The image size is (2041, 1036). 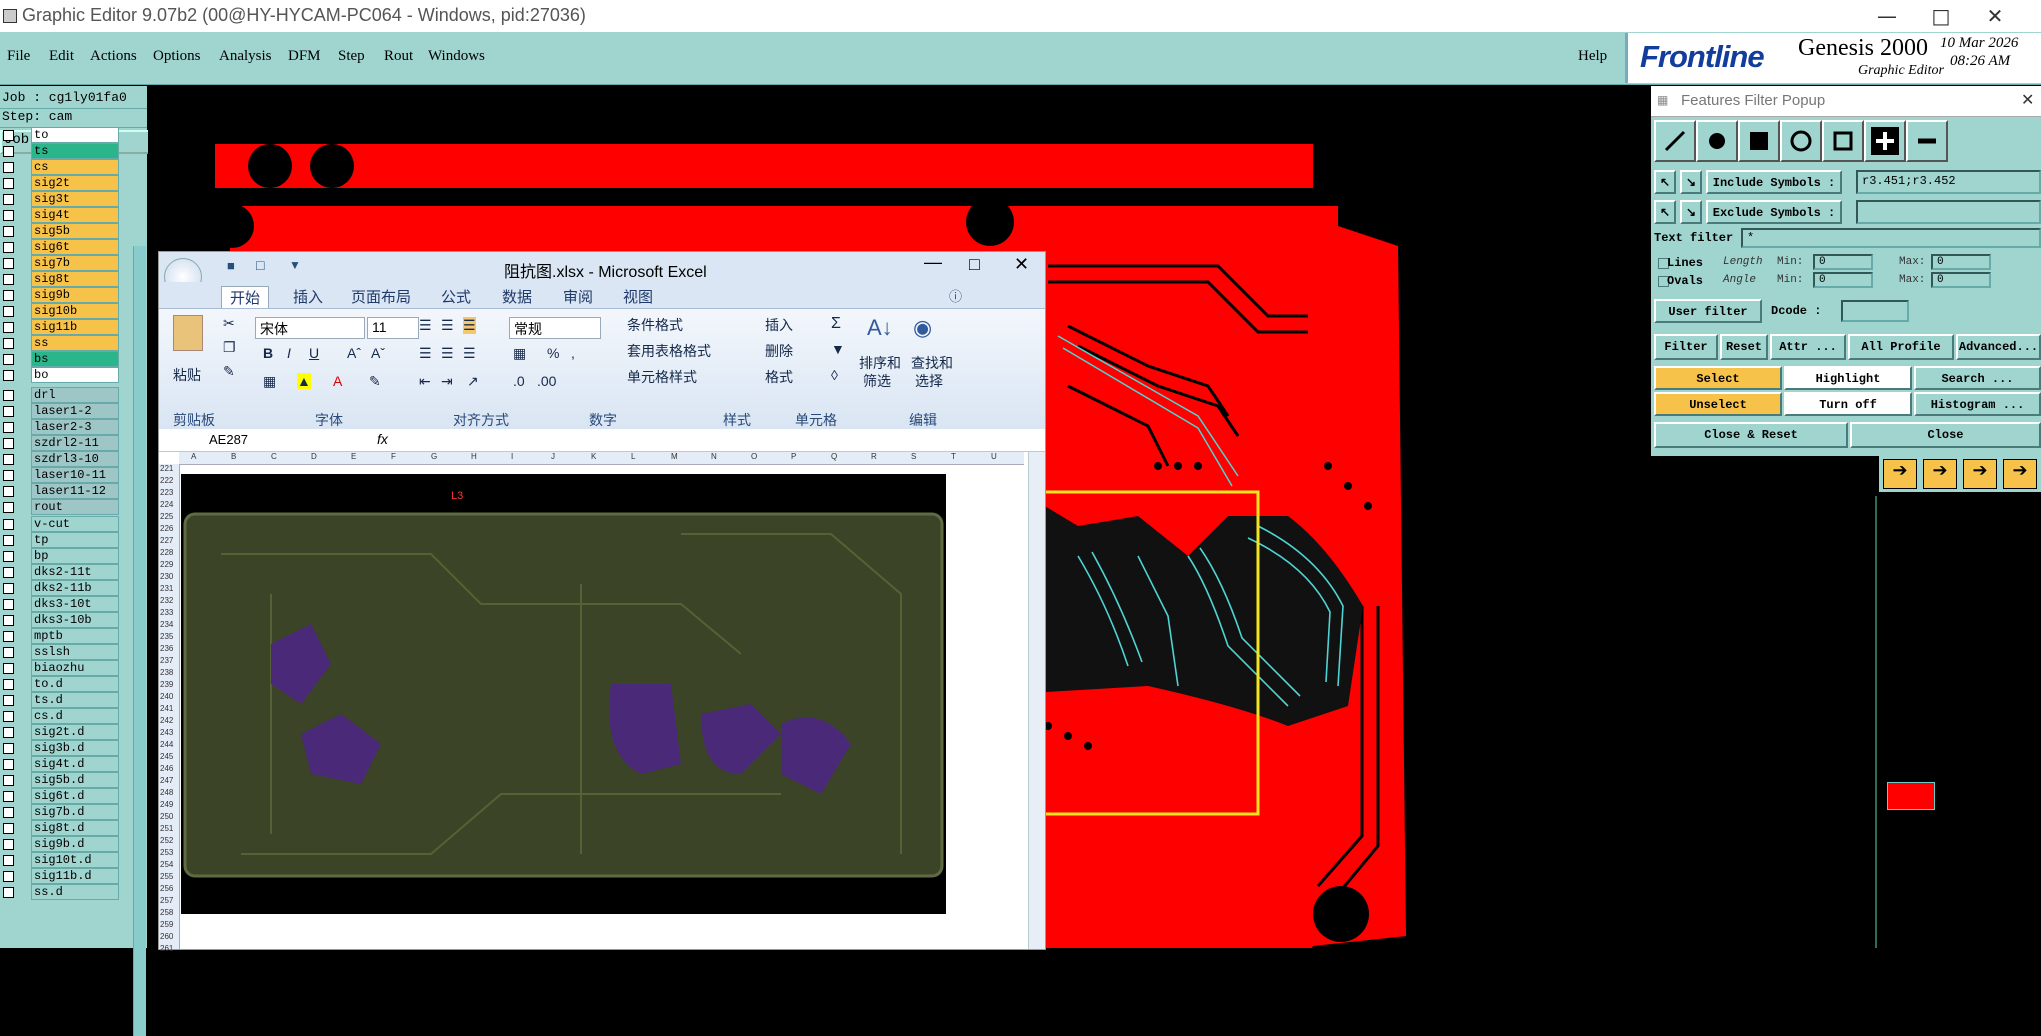 What do you see at coordinates (60, 475) in the screenshot?
I see `layer-row: laser10-11` at bounding box center [60, 475].